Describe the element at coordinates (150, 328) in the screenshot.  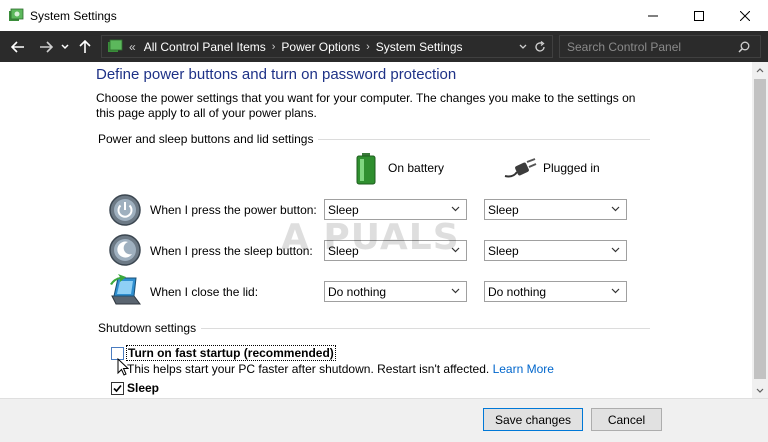
I see `group-label-shutdown-settings: Shutdown settings` at that location.